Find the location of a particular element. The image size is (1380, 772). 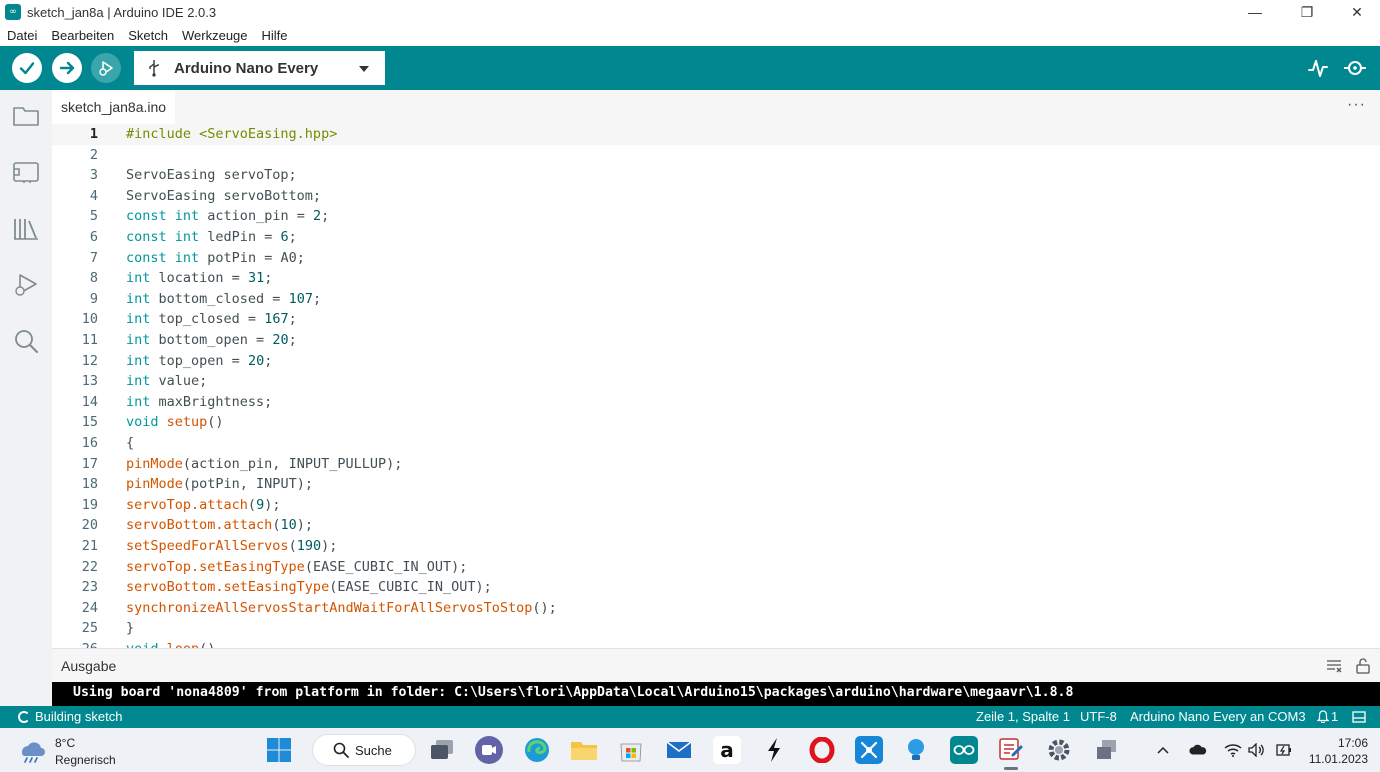

serial-monitor-button is located at coordinates (1355, 68).